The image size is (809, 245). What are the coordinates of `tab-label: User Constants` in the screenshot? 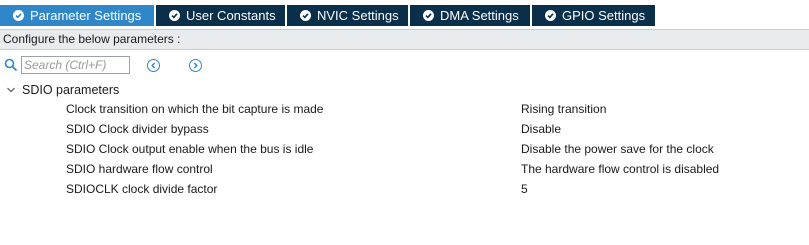 It's located at (231, 15).